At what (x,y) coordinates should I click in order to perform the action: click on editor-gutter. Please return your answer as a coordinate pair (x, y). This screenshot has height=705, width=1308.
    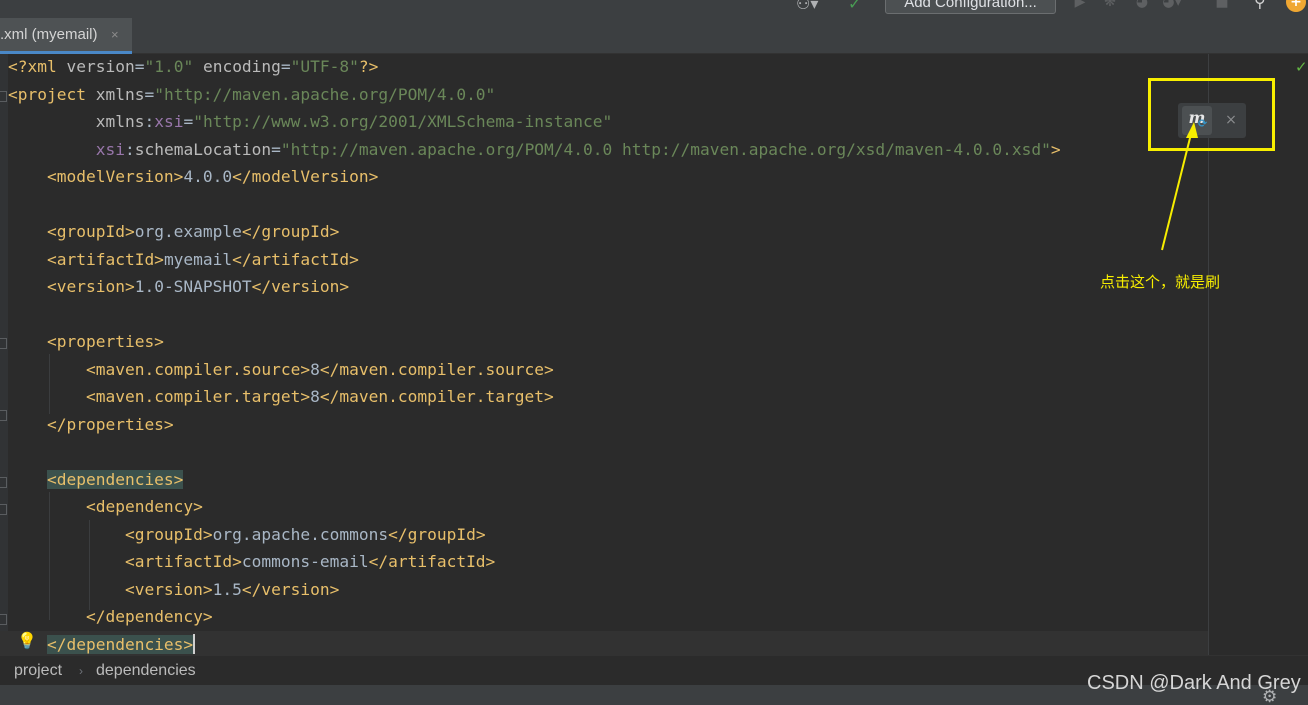
    Looking at the image, I should click on (4, 354).